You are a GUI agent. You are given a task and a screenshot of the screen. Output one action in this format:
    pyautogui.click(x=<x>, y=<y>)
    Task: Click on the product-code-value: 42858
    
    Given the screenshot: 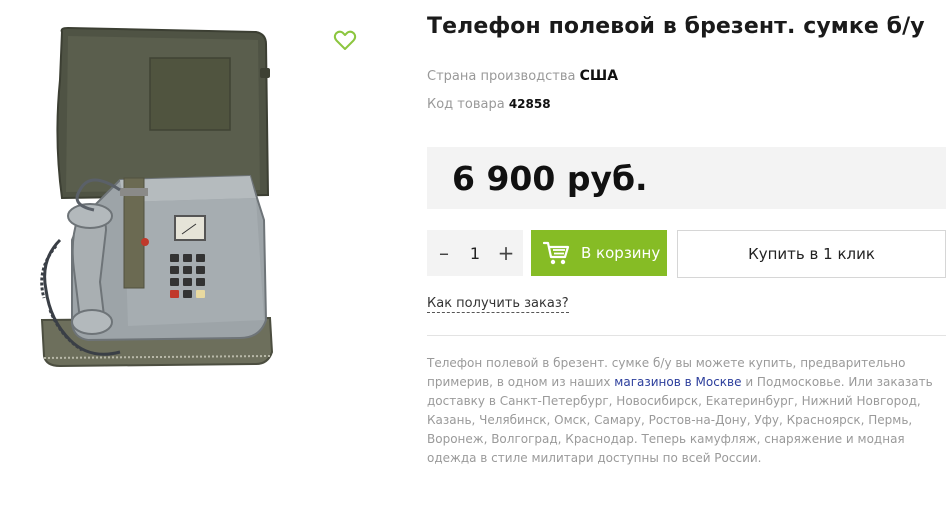 What is the action you would take?
    pyautogui.click(x=529, y=104)
    